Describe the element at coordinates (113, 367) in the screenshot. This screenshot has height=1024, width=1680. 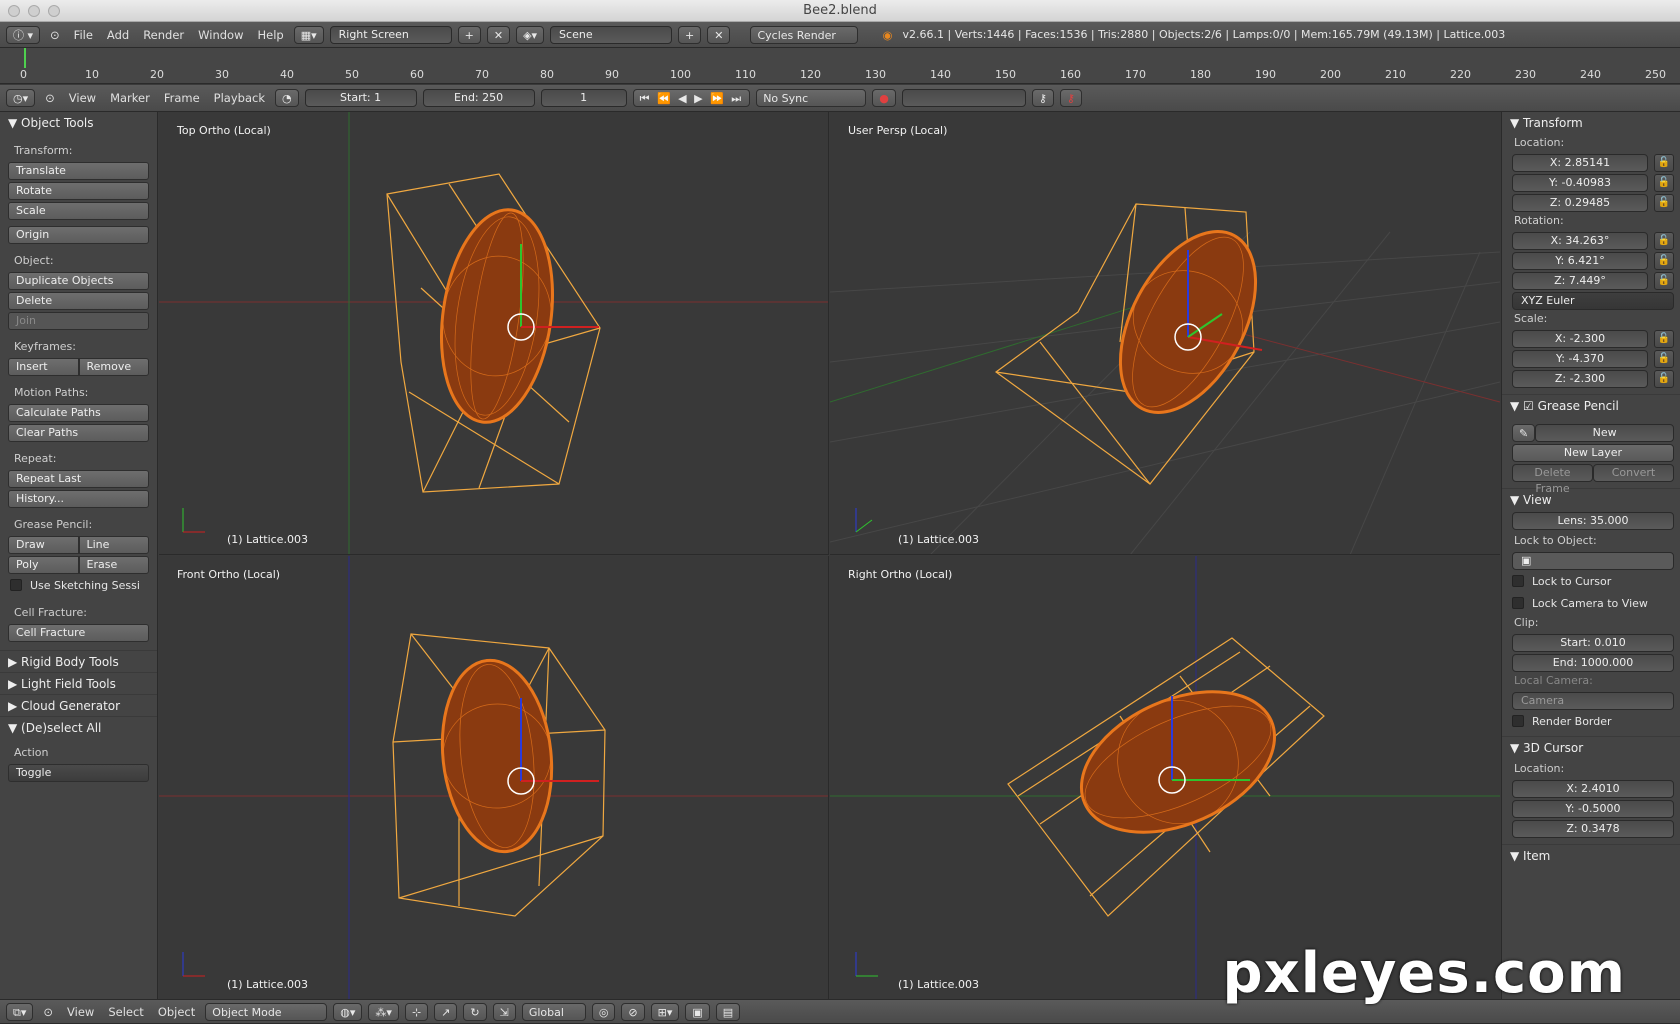
I see `remove-keyframe-button: Remove` at that location.